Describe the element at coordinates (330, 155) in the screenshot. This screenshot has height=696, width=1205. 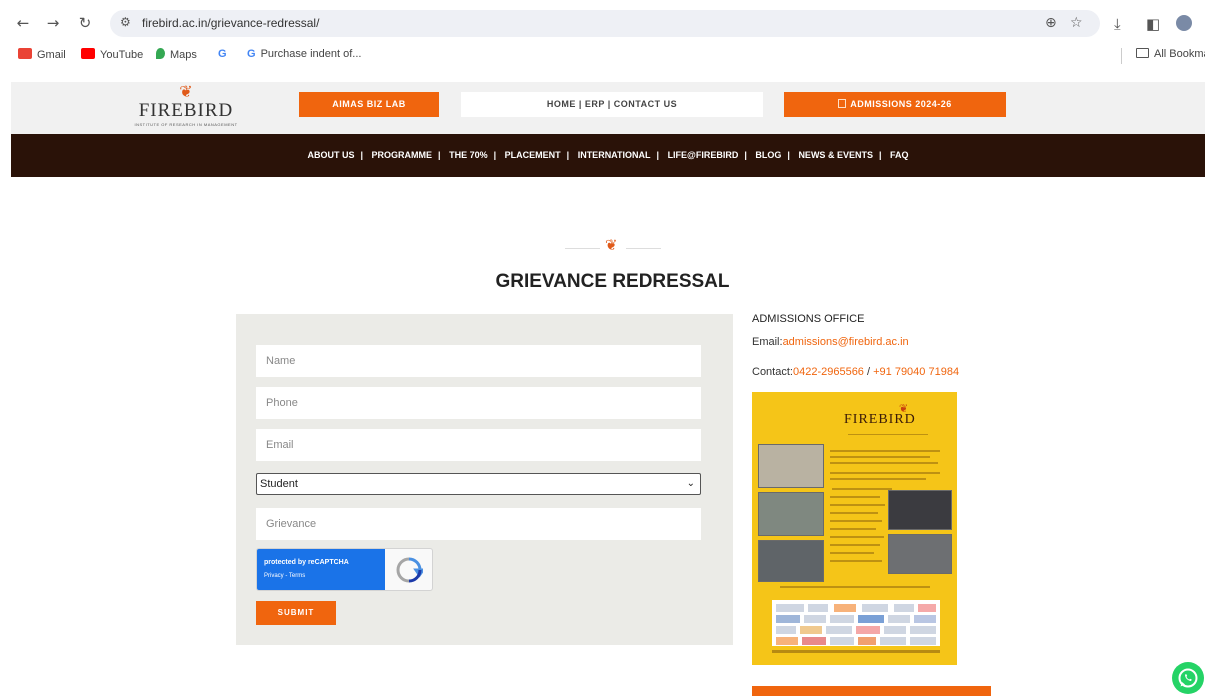
I see `nav-about-us: ABOUT US` at that location.